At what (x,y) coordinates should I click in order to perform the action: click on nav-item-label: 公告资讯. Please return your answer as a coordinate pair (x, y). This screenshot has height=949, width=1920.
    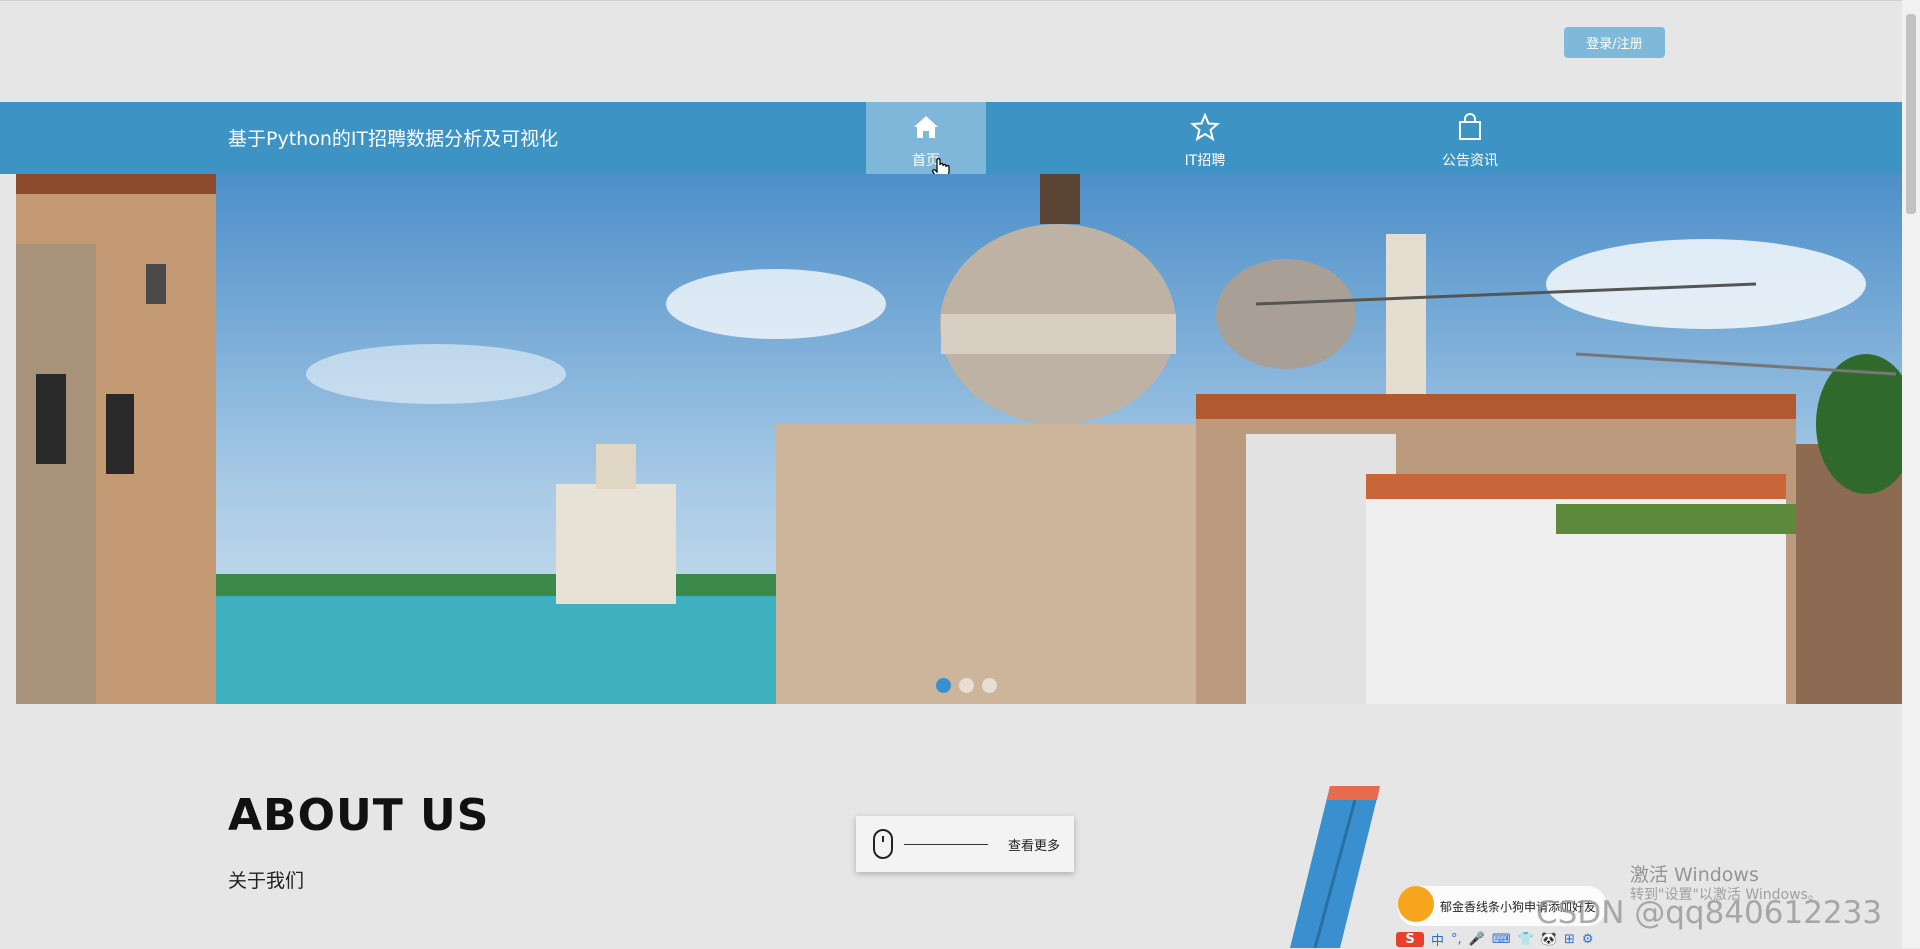
    Looking at the image, I should click on (1470, 161).